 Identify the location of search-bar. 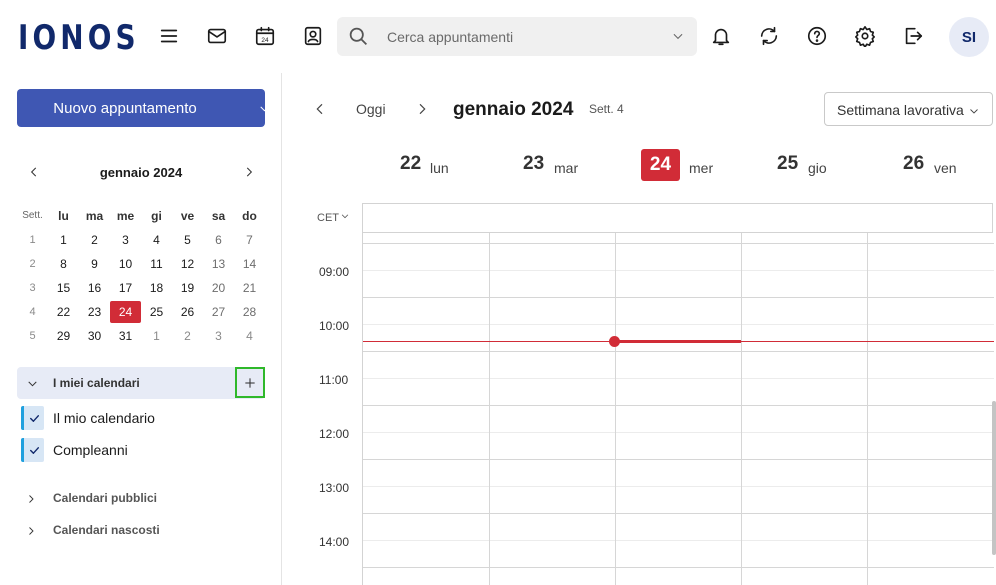
(517, 36).